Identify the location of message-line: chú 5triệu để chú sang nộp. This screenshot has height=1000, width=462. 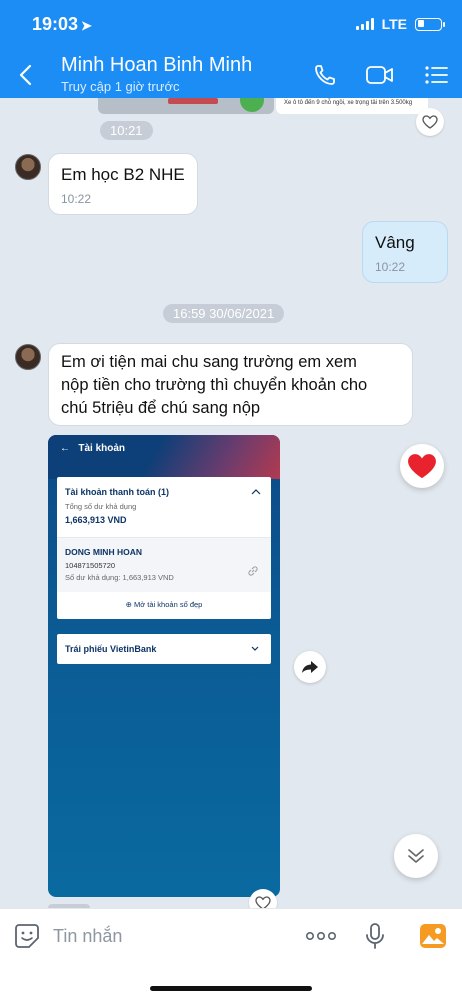
(161, 408).